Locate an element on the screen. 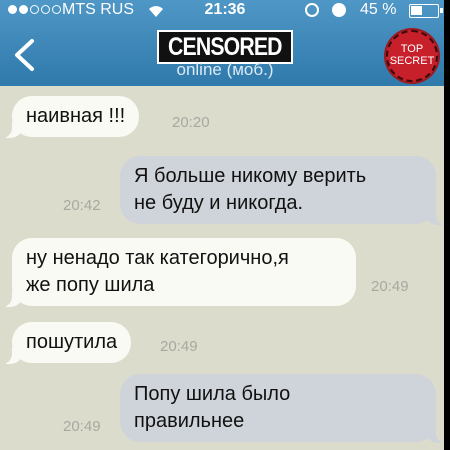 This screenshot has width=450, height=450. message-text: наивная !!! is located at coordinates (76, 116).